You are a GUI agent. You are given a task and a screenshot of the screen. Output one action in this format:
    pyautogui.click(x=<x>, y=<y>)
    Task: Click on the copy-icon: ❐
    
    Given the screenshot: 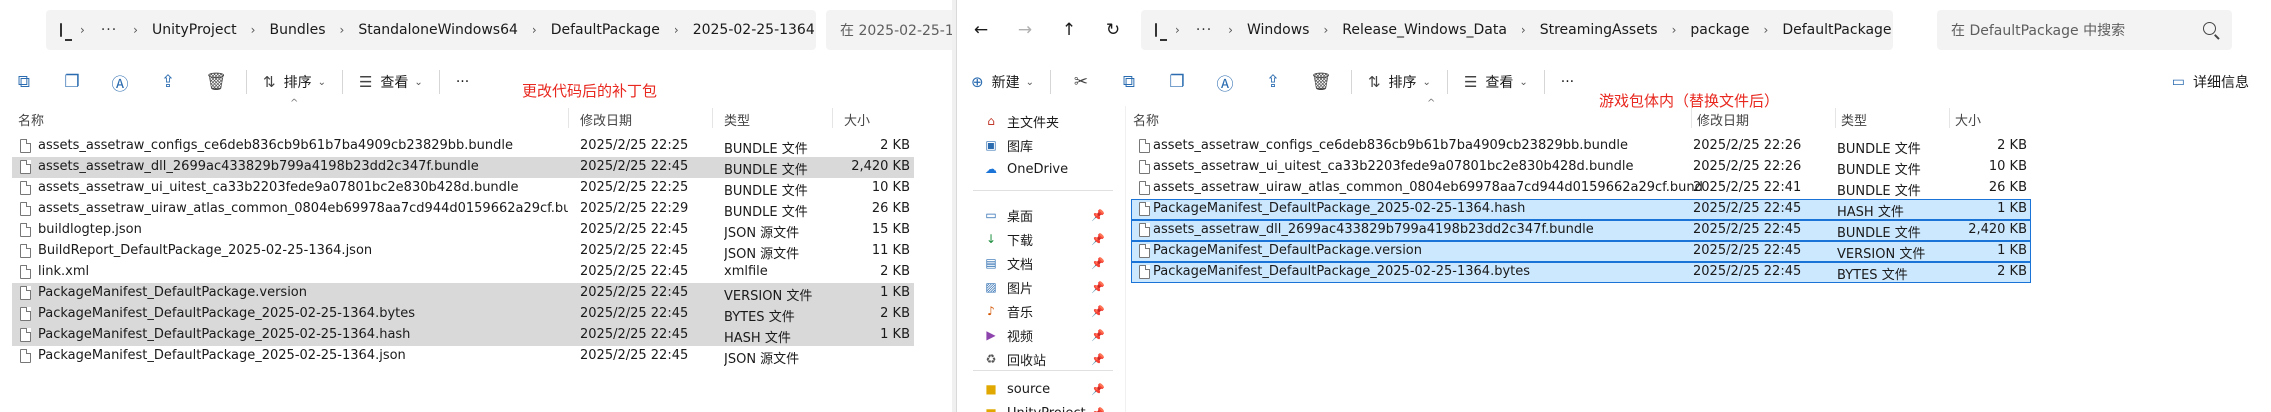 What is the action you would take?
    pyautogui.click(x=72, y=82)
    